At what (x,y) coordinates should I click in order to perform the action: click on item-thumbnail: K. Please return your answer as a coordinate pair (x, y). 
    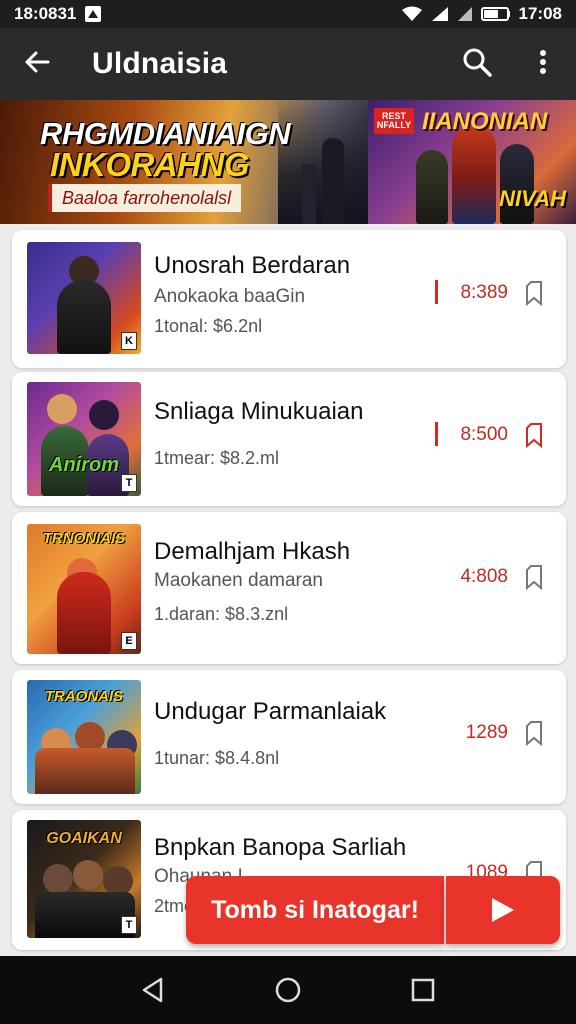
    Looking at the image, I should click on (84, 298).